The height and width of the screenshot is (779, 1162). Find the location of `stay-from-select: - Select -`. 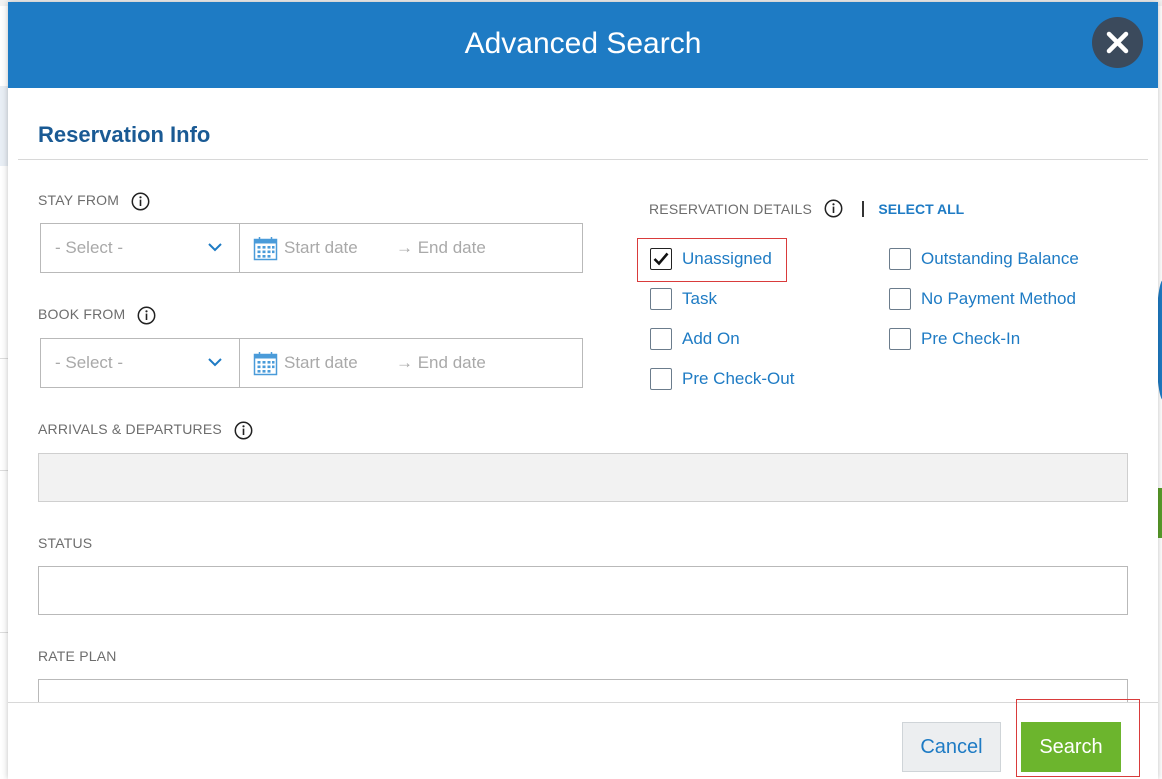

stay-from-select: - Select - is located at coordinates (140, 248).